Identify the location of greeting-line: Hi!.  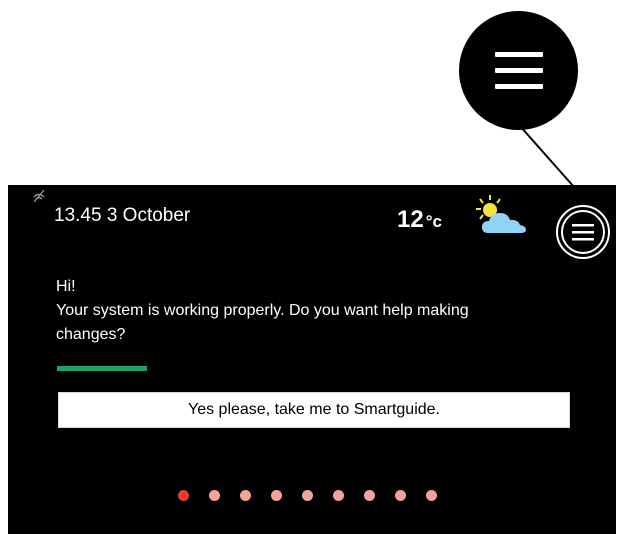
(66, 286).